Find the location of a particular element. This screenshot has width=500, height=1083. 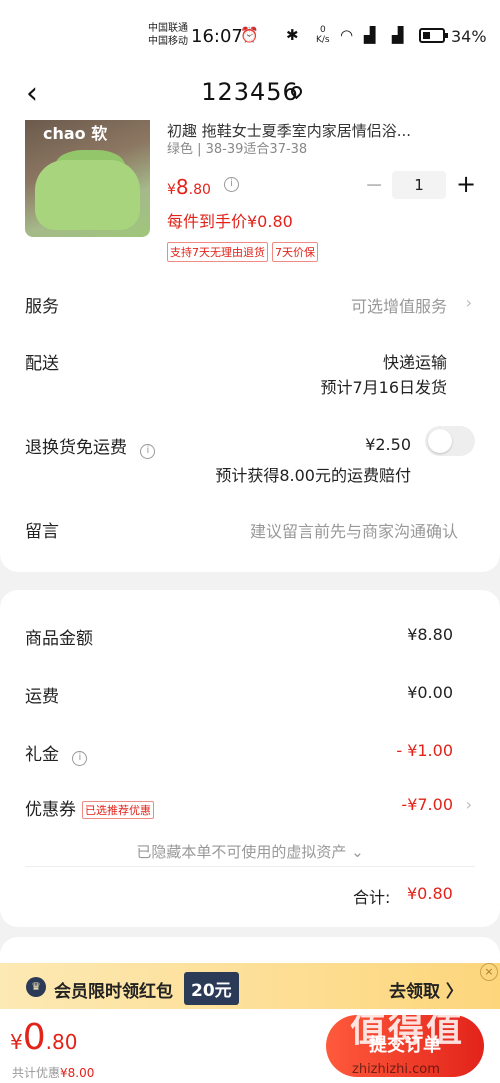

discount-note: 共计优惠¥8.00 is located at coordinates (53, 1072).